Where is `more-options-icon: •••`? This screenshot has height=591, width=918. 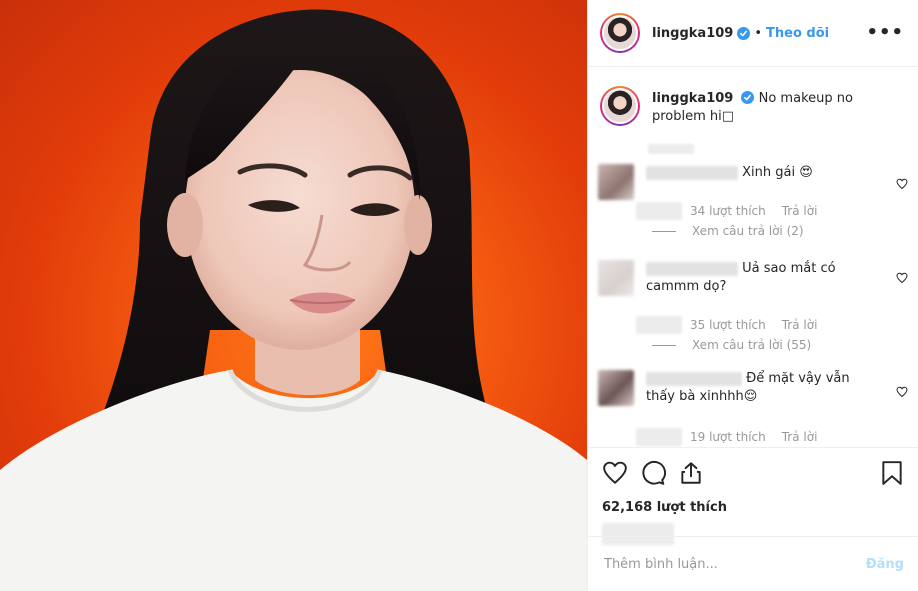 more-options-icon: ••• is located at coordinates (885, 33).